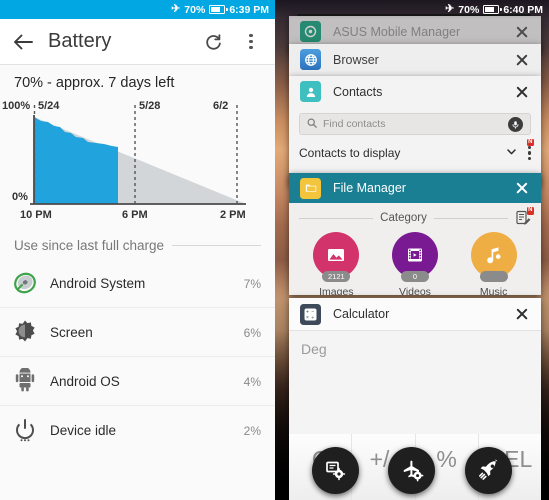 The width and height of the screenshot is (549, 500). What do you see at coordinates (252, 381) in the screenshot?
I see `usage-percent: 4%` at bounding box center [252, 381].